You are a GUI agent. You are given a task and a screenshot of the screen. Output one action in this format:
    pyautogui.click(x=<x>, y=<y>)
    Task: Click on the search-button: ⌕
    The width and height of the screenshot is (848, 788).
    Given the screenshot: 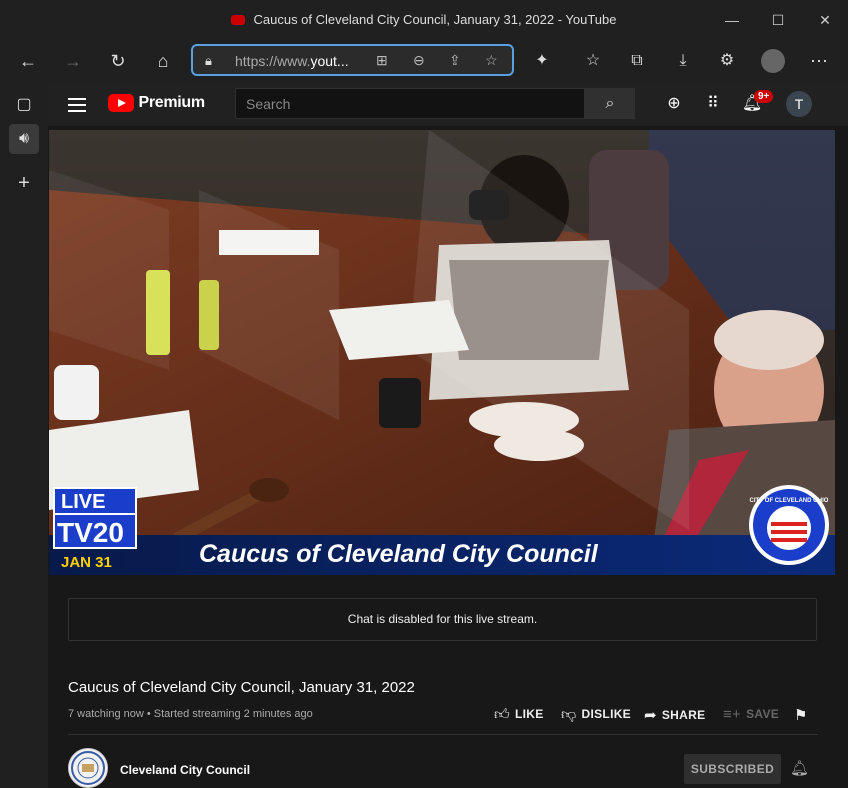 What is the action you would take?
    pyautogui.click(x=610, y=103)
    